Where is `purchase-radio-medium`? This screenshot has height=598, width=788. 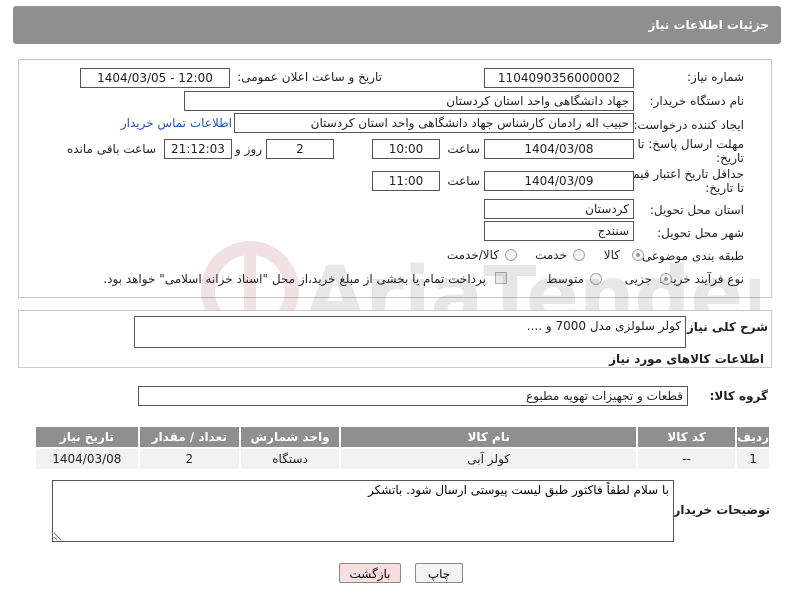 purchase-radio-medium is located at coordinates (596, 279).